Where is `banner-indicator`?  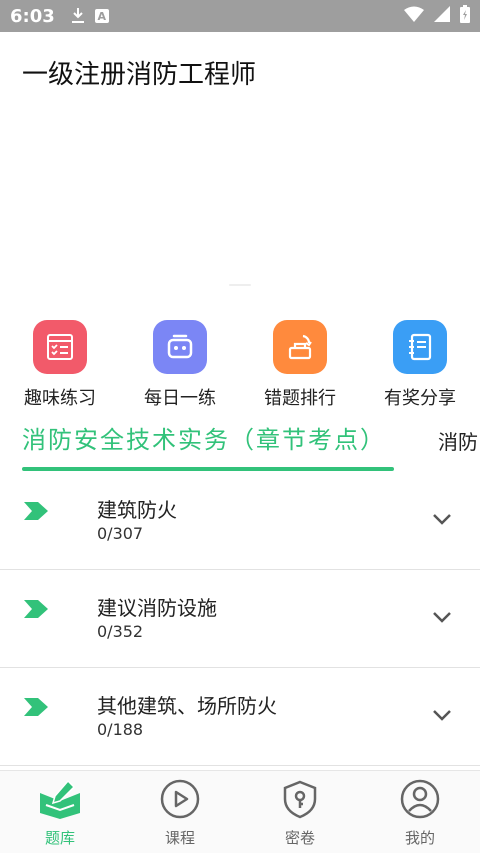 banner-indicator is located at coordinates (240, 285).